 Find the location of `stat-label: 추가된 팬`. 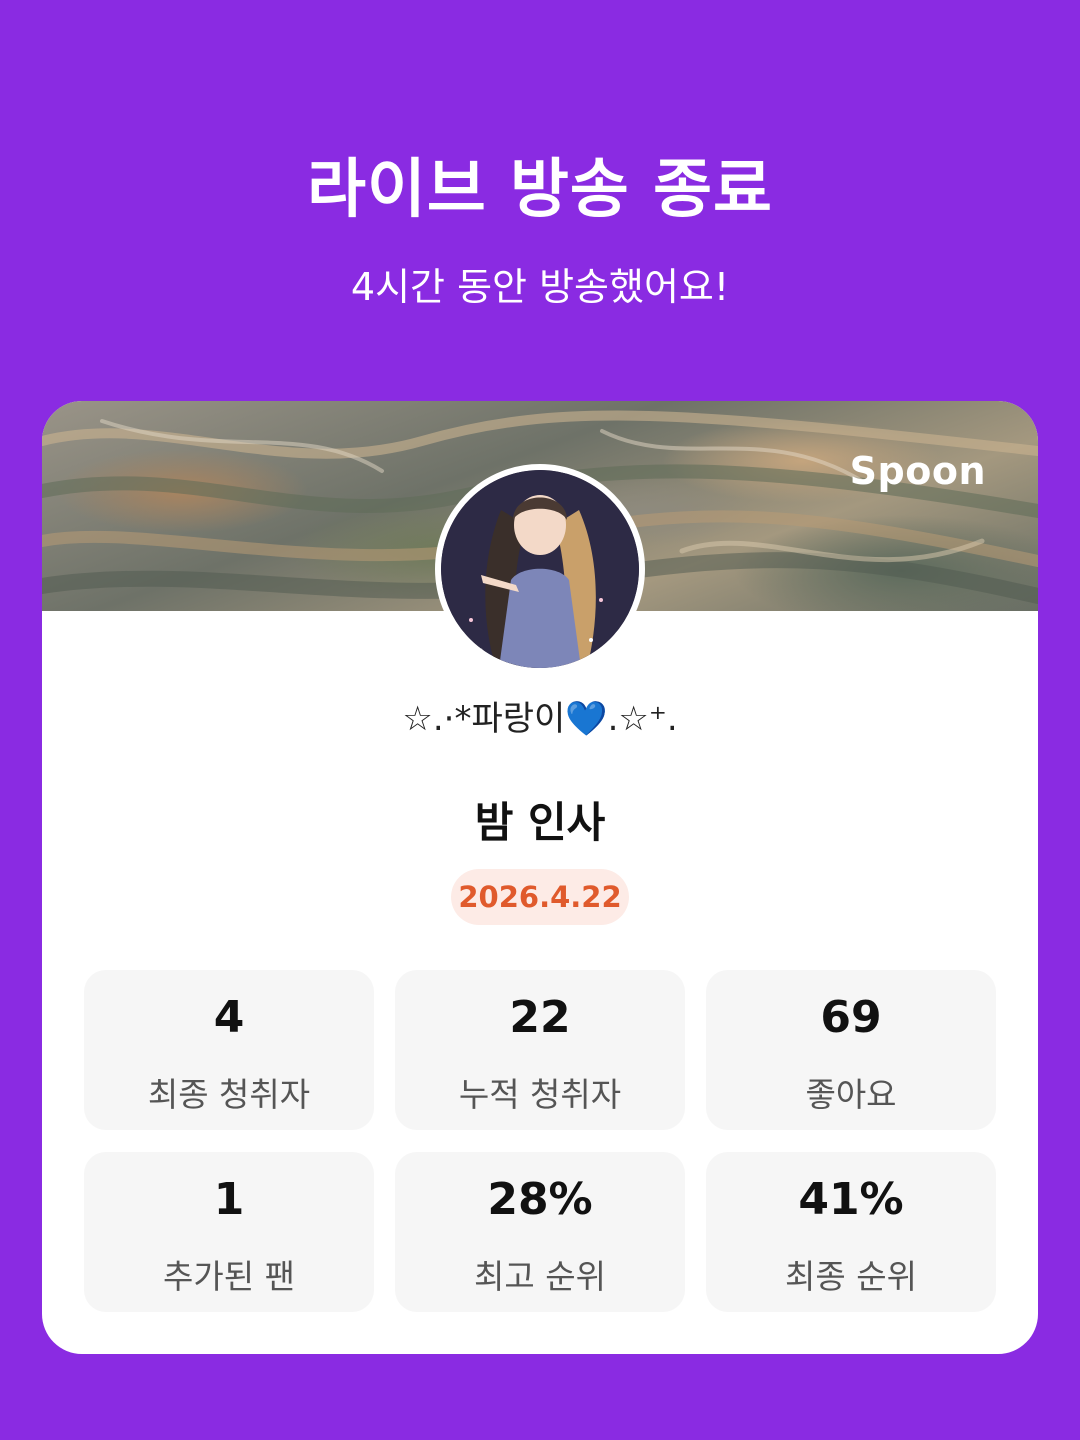

stat-label: 추가된 팬 is located at coordinates (229, 1276).